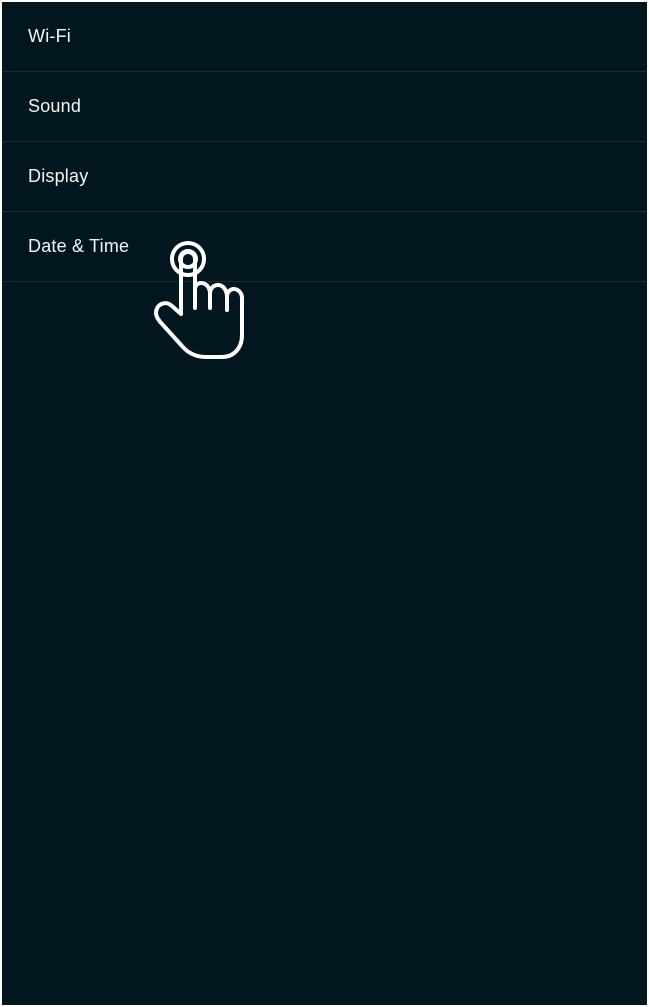 This screenshot has height=1007, width=649. I want to click on settings-item-sound: Sound, so click(324, 107).